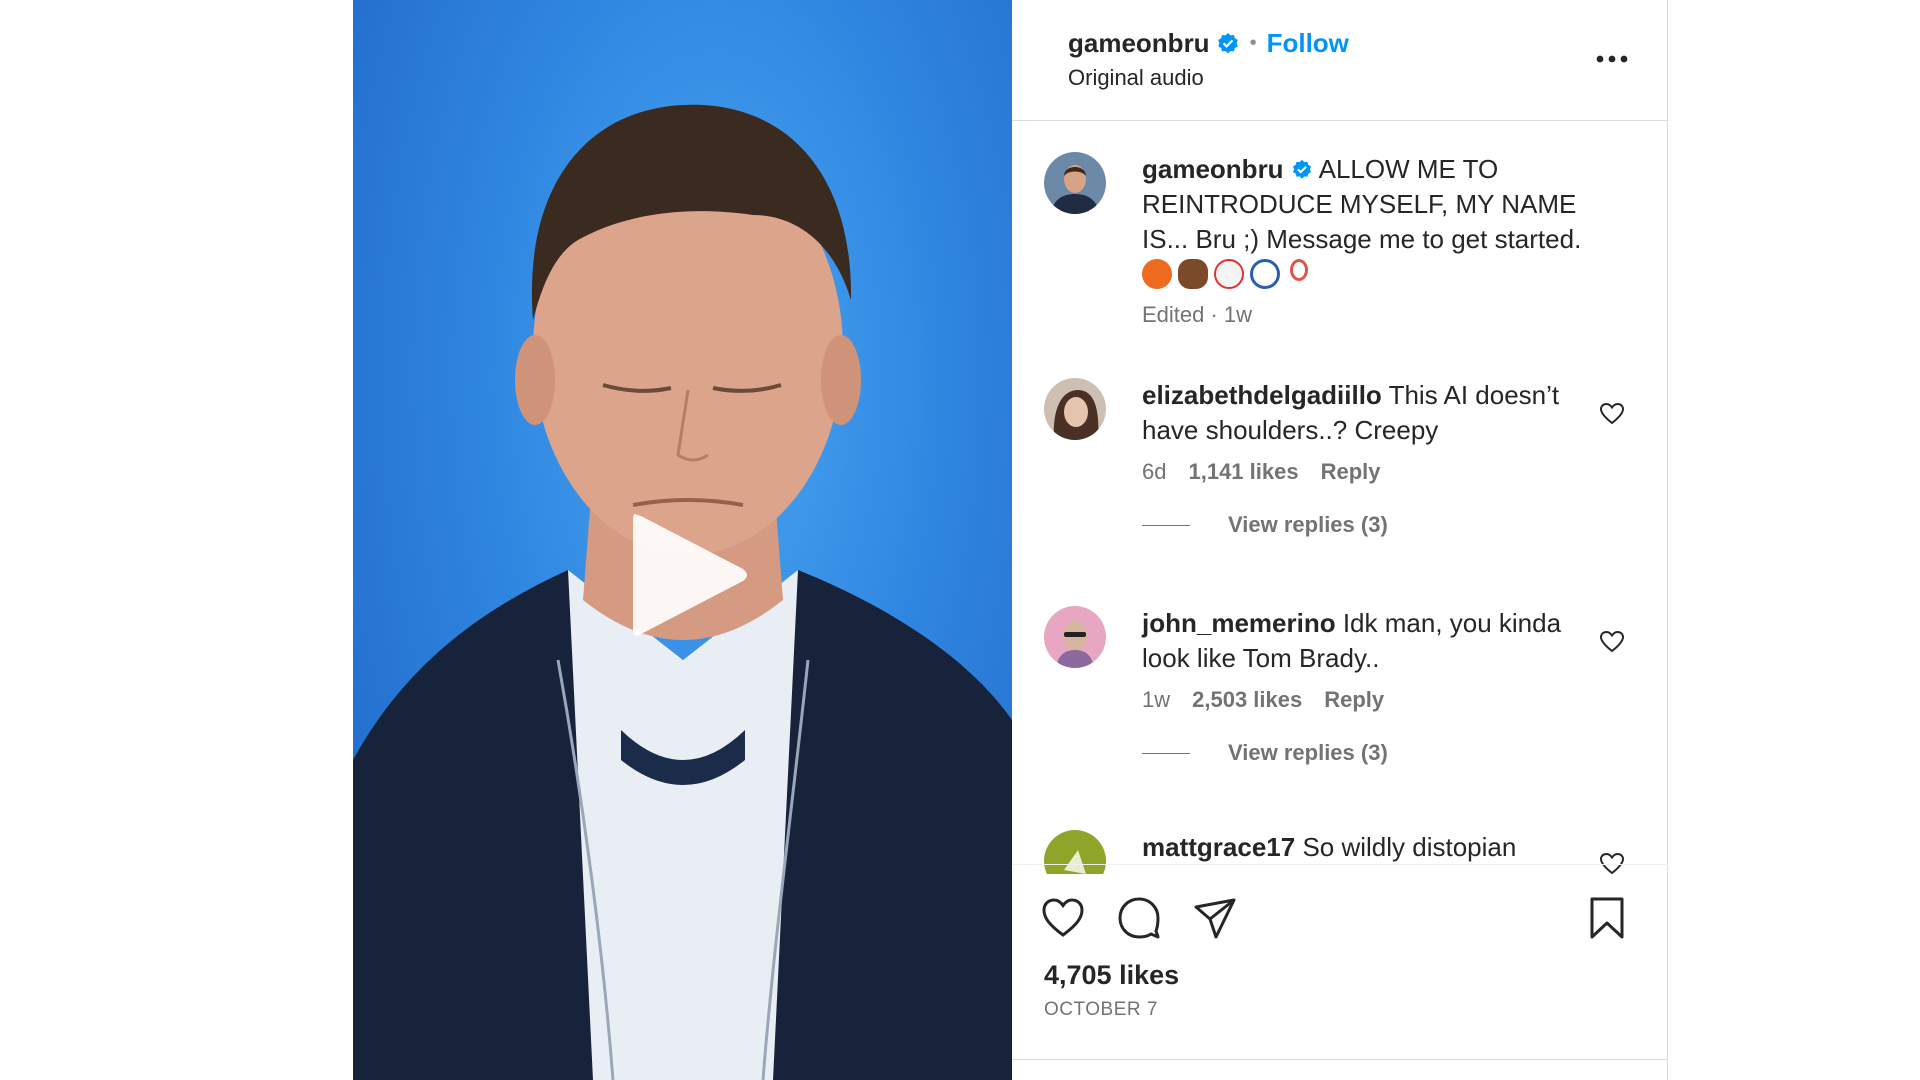 The image size is (1920, 1080). I want to click on like-heart-icon, so click(1063, 918).